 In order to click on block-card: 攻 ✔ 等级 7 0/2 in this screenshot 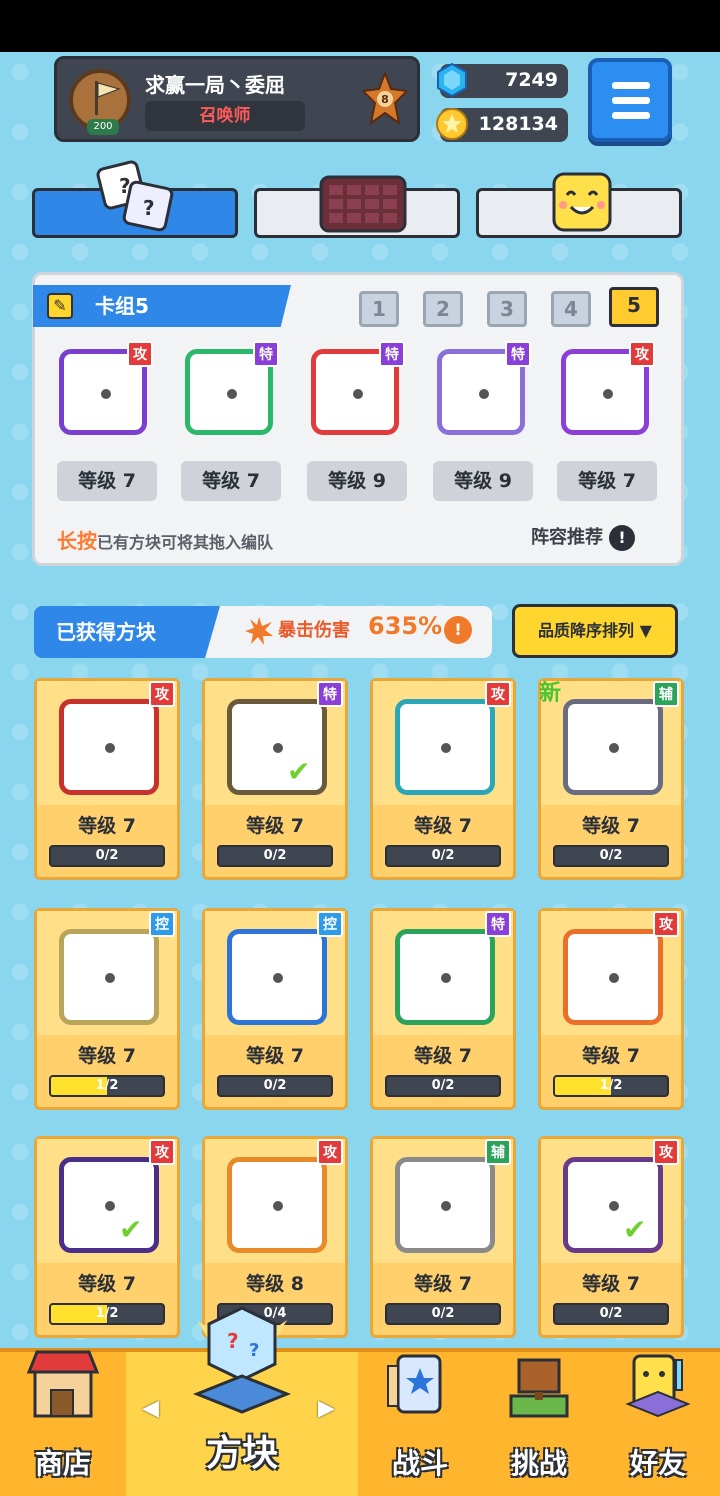, I will do `click(611, 1237)`.